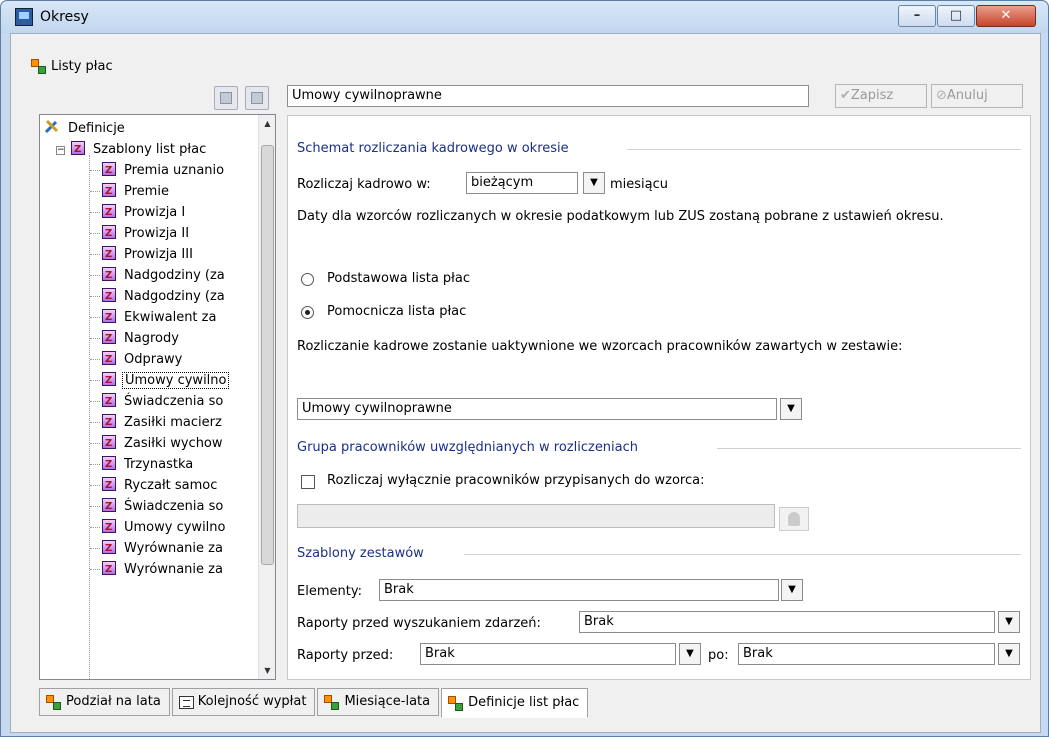 Image resolution: width=1049 pixels, height=737 pixels. I want to click on rozliczaj-label: Rozliczaj kadrowo w:, so click(364, 184).